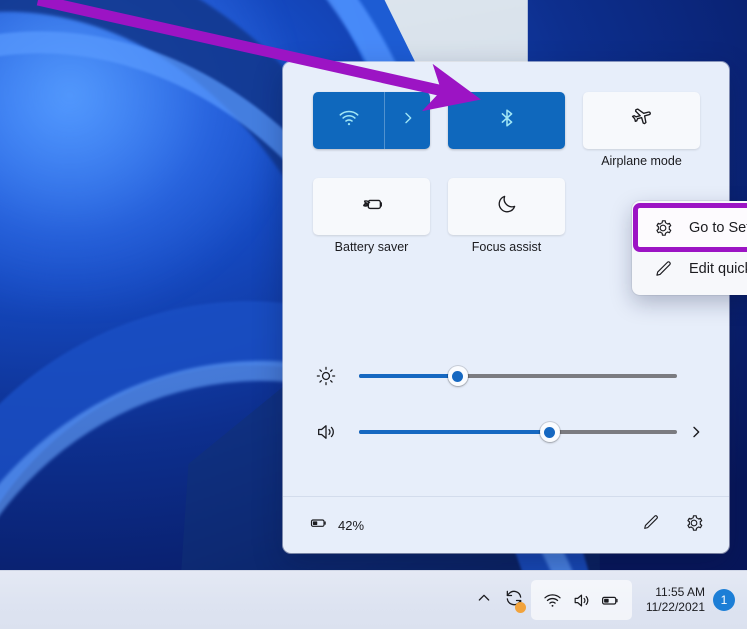 Image resolution: width=747 pixels, height=629 pixels. What do you see at coordinates (351, 525) in the screenshot?
I see `battery-percent-label: 42%` at bounding box center [351, 525].